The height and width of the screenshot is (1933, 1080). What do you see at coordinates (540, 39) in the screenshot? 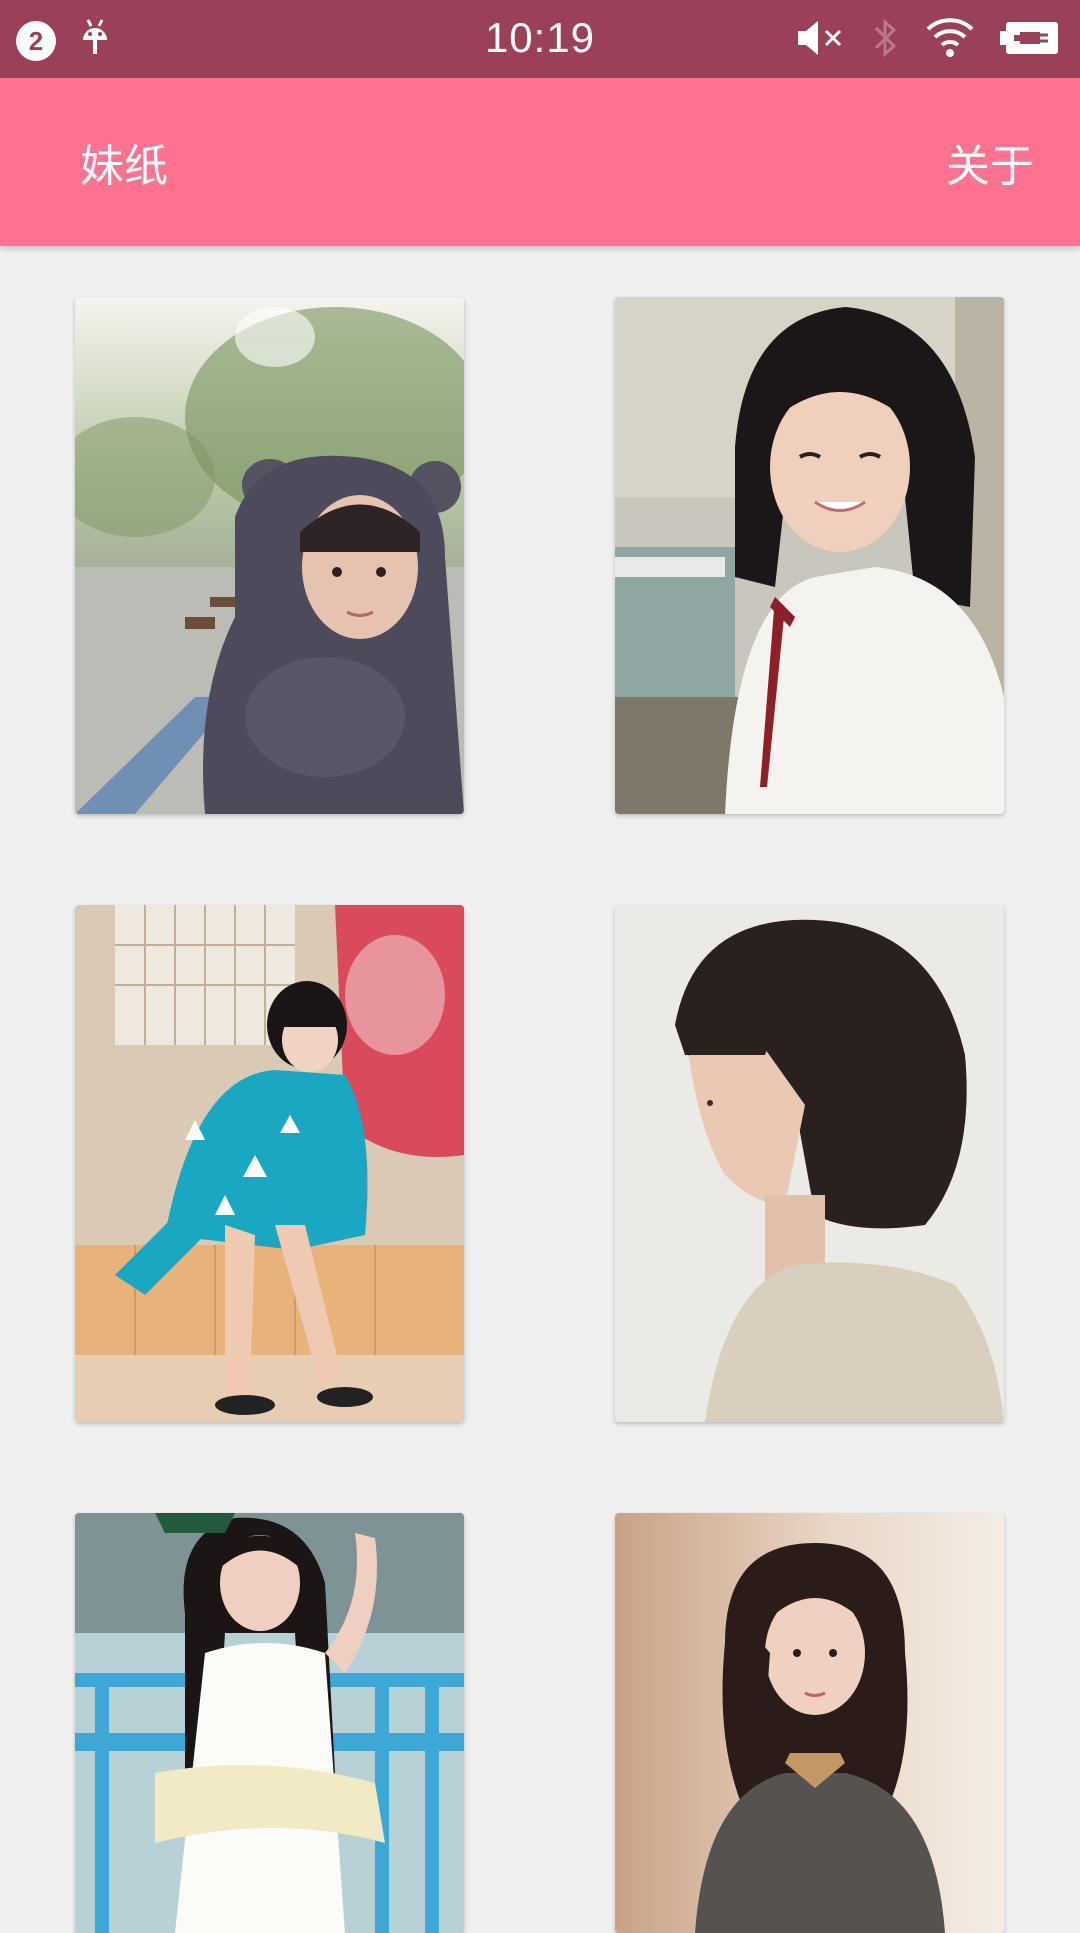
I see `status-bar: 2 10:19` at bounding box center [540, 39].